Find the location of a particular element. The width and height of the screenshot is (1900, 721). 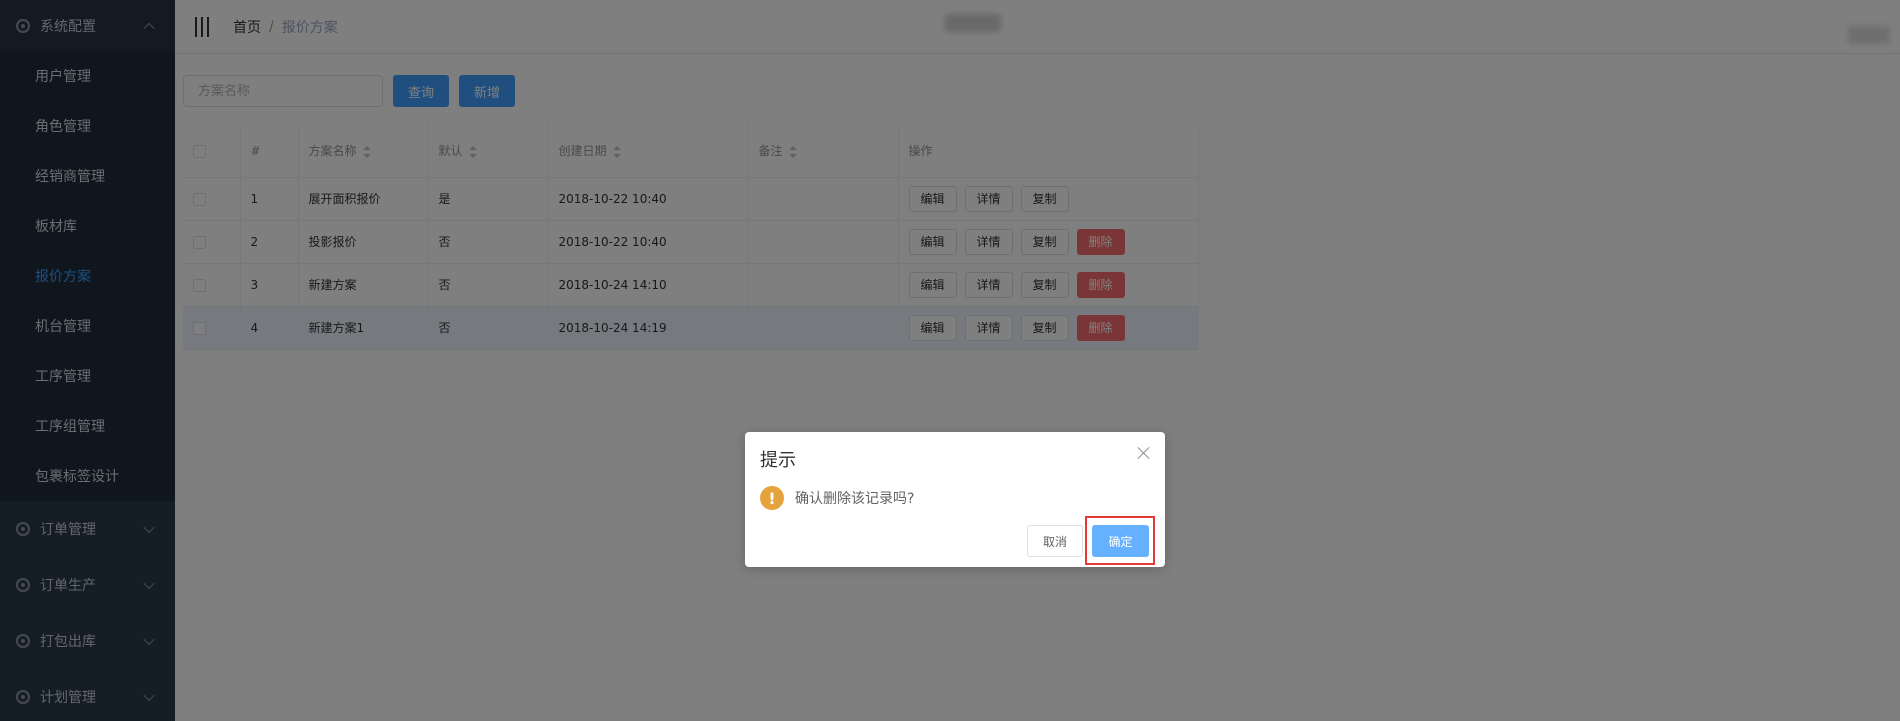

cancel-button: 取消 is located at coordinates (1055, 541).